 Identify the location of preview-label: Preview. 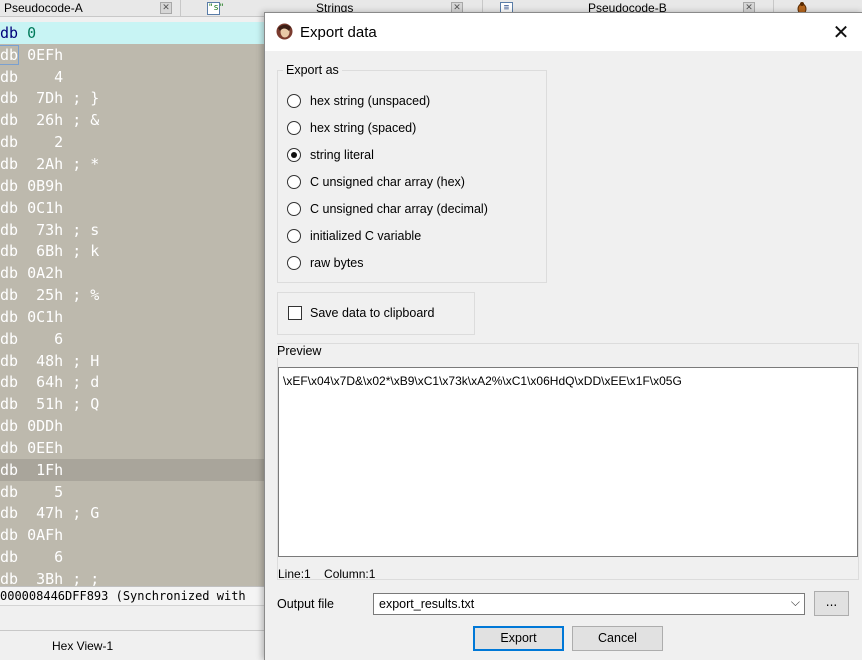
(299, 351).